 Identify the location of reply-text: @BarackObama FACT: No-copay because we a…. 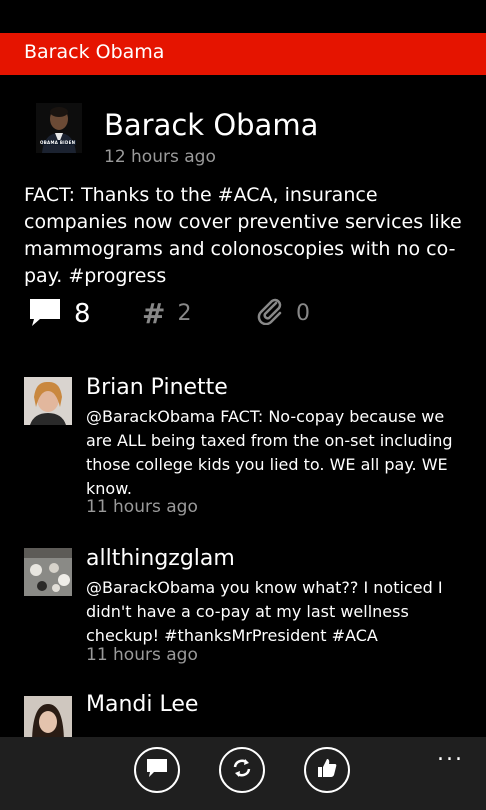
(269, 452).